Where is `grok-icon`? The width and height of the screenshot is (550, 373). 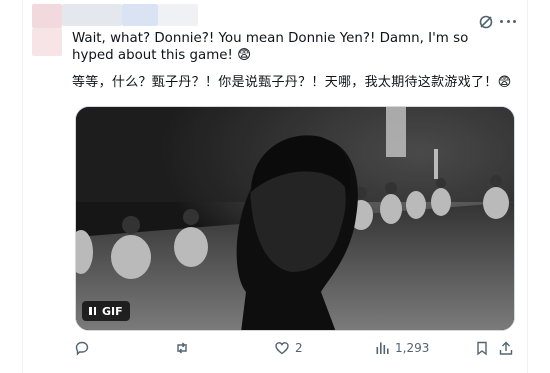
grok-icon is located at coordinates (486, 22).